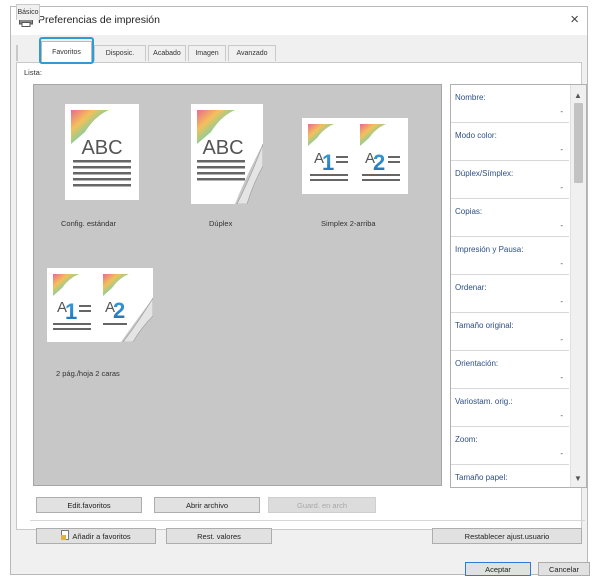  I want to click on tab-favoritos-highlight, so click(66, 50).